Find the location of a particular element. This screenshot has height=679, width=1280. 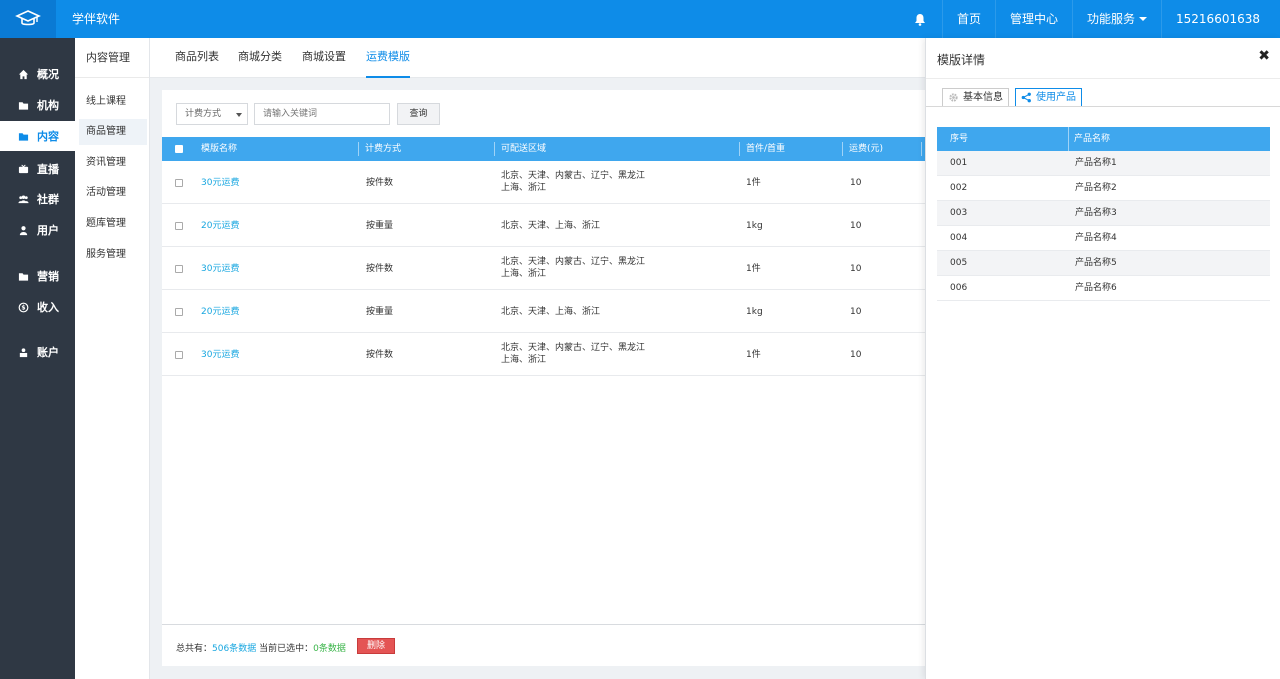

selected-label: 当前已选中： is located at coordinates (286, 649).